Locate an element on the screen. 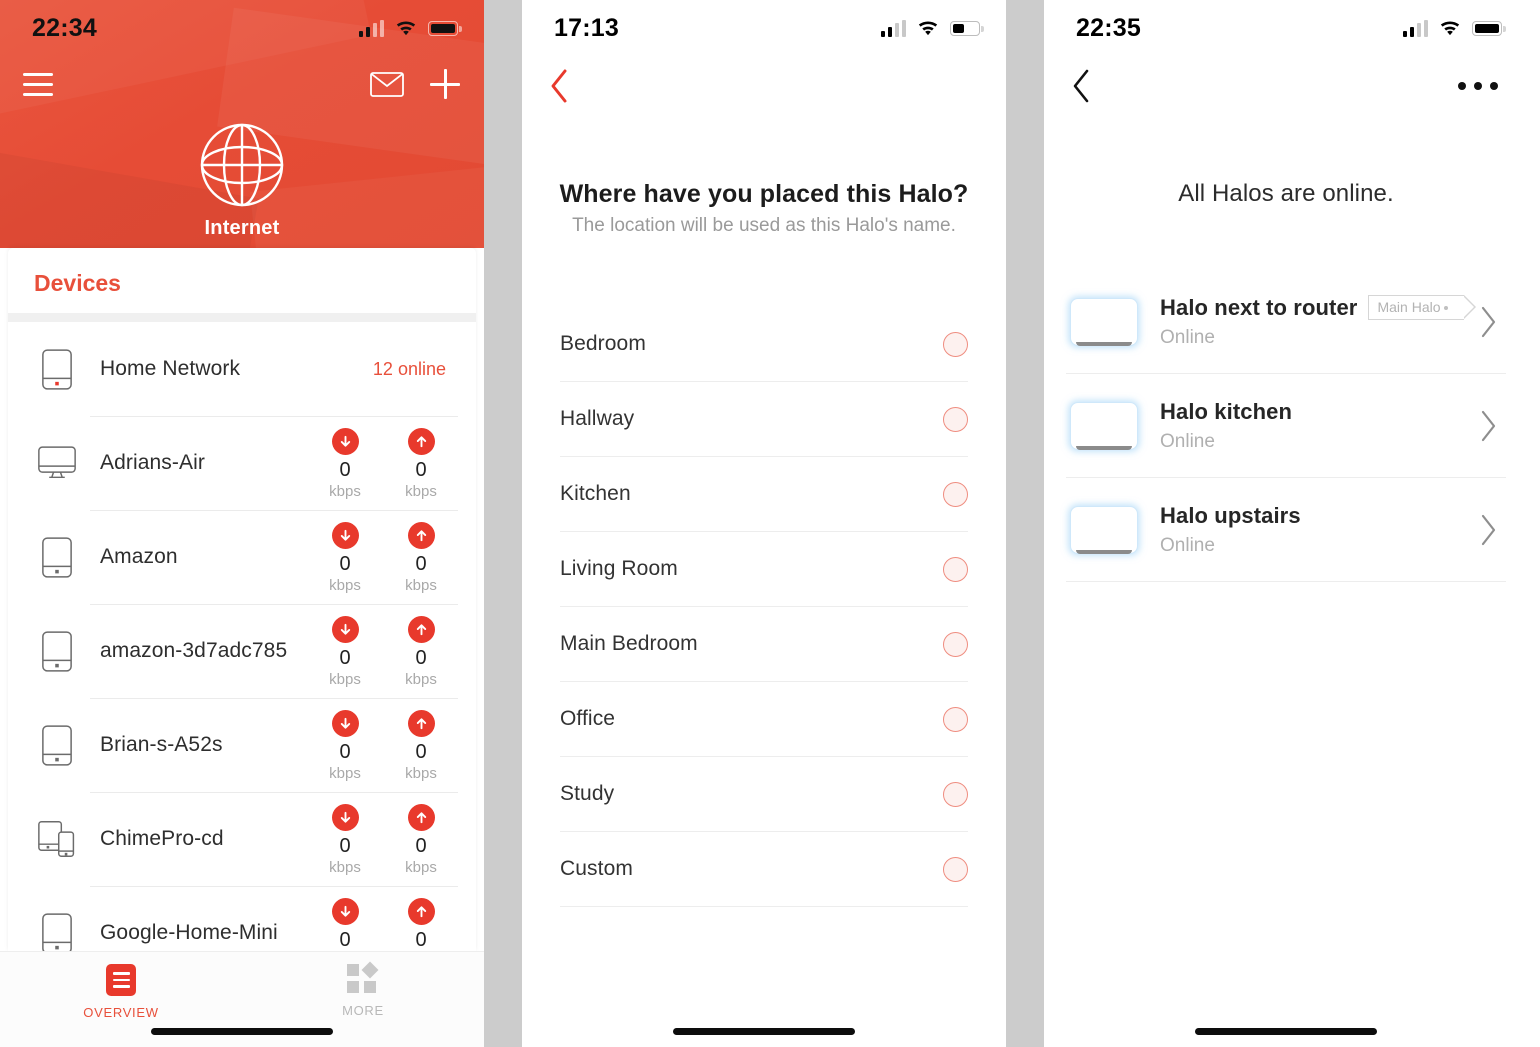 This screenshot has height=1047, width=1540. status-time: 17:13 is located at coordinates (586, 27).